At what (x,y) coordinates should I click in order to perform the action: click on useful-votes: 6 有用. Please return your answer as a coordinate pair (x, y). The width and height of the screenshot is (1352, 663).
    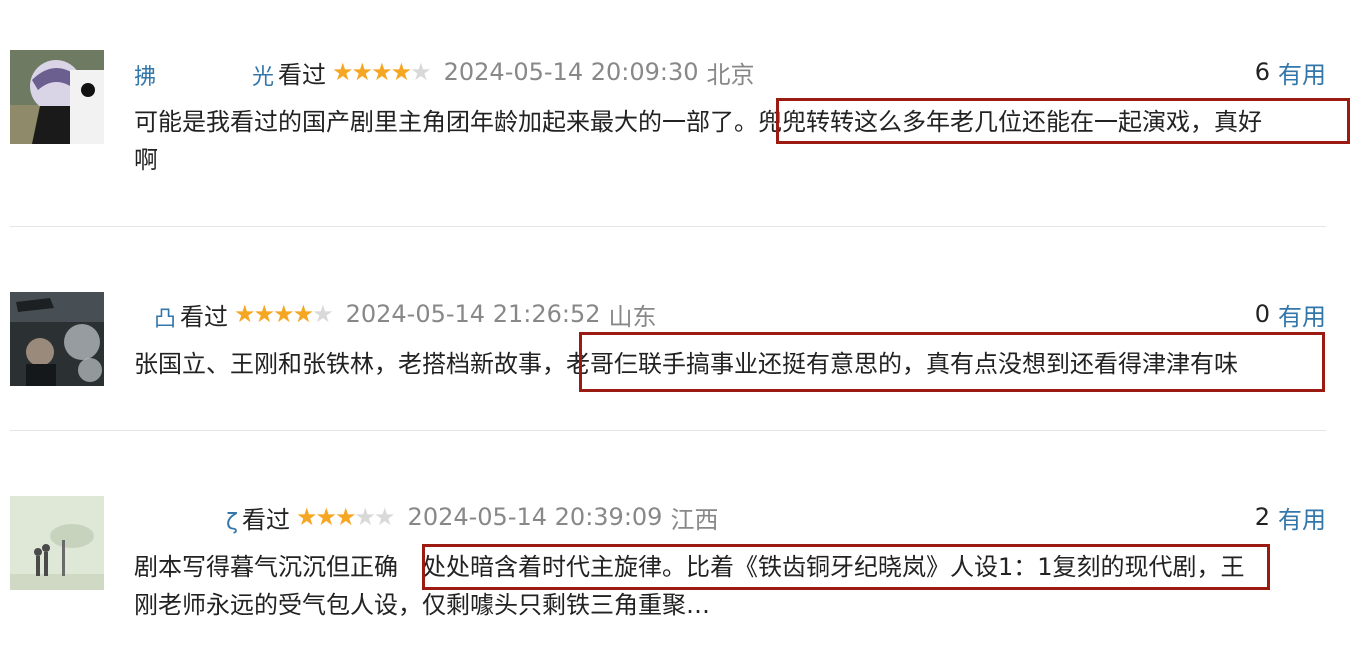
    Looking at the image, I should click on (1290, 72).